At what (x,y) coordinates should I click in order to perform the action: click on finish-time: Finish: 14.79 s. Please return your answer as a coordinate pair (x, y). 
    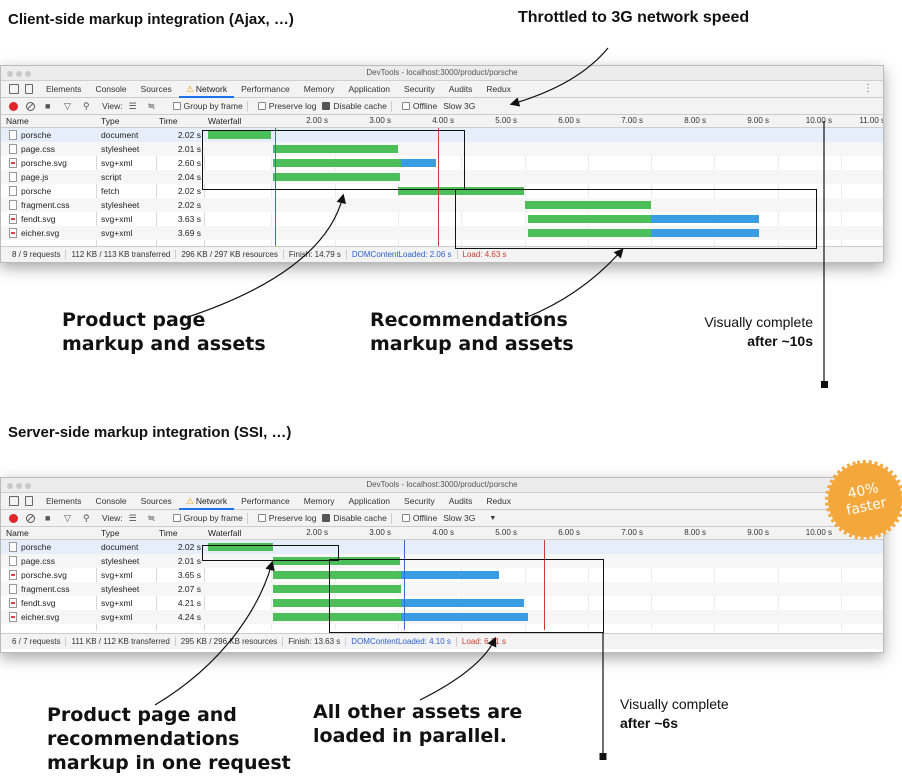
    Looking at the image, I should click on (315, 254).